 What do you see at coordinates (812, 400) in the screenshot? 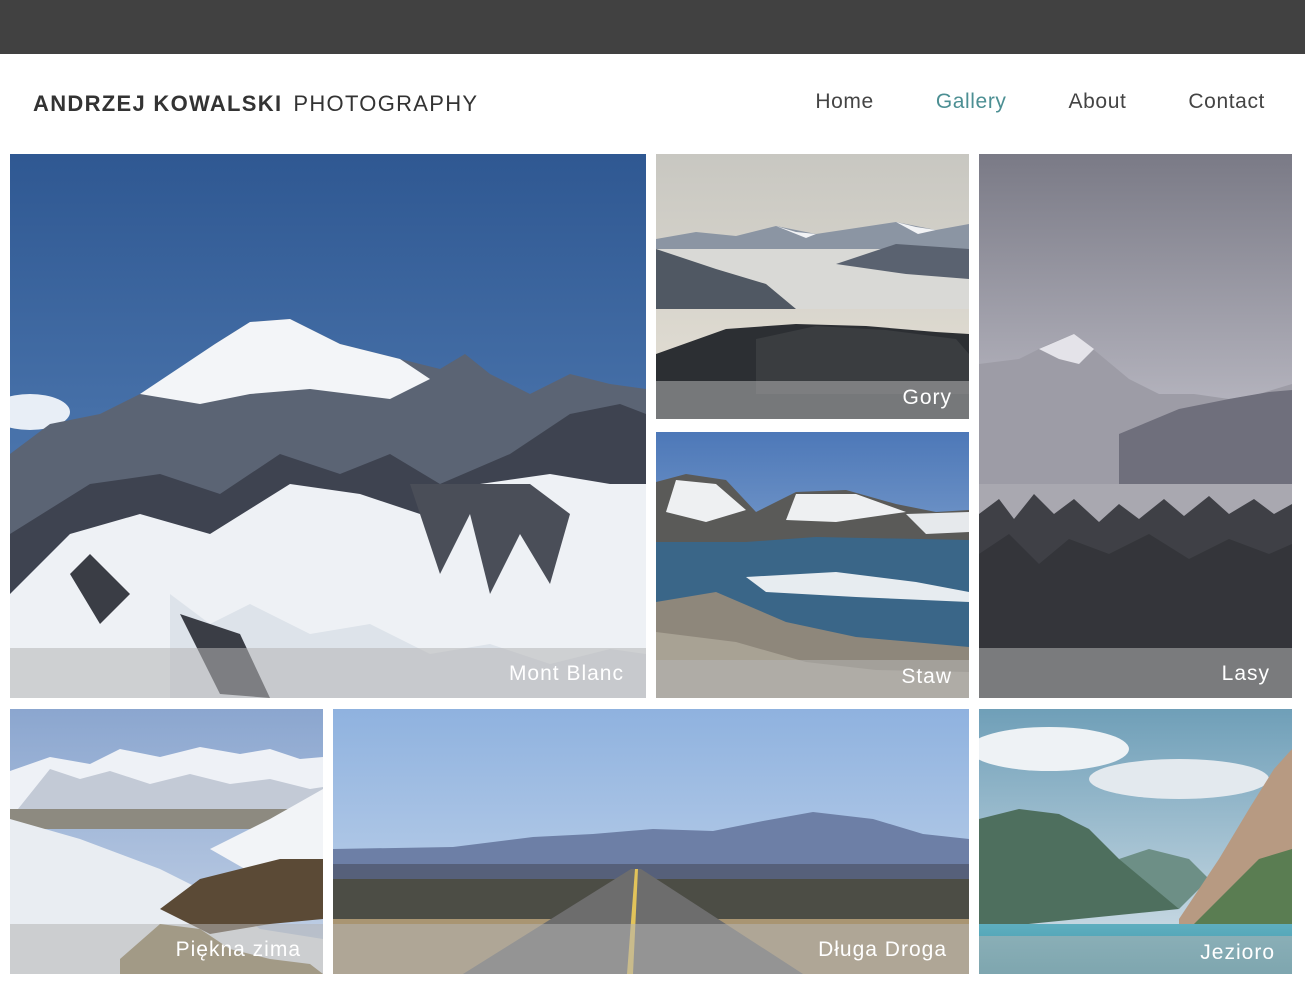
I see `photo-caption: Gory` at bounding box center [812, 400].